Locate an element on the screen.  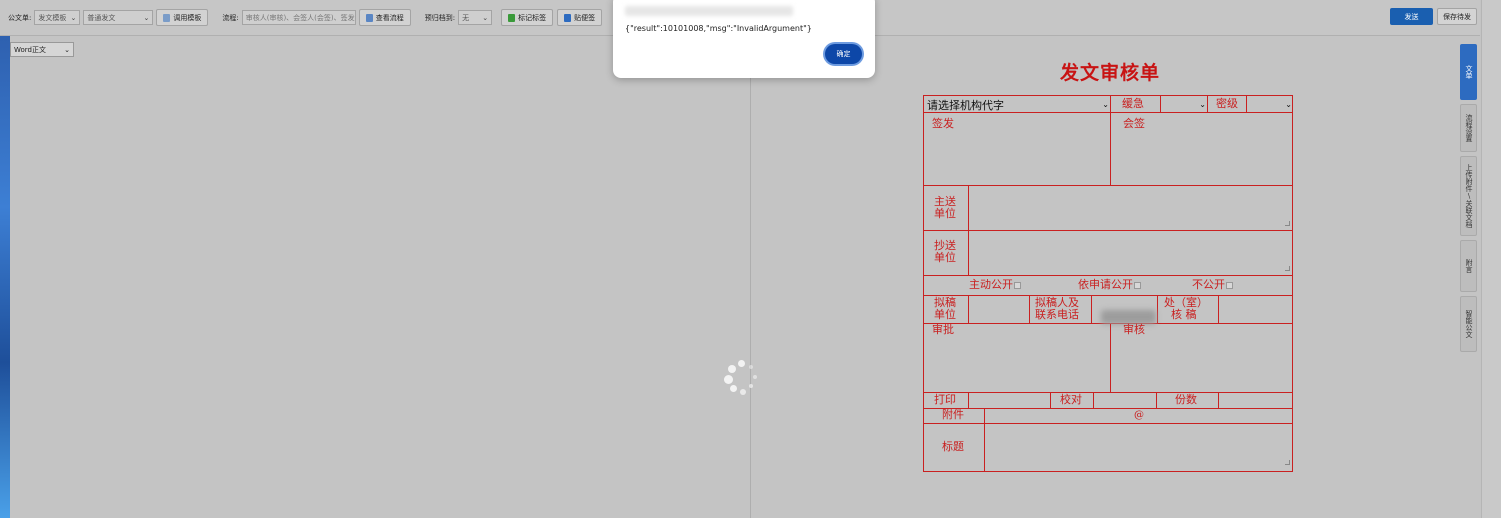
copy-send-textarea is located at coordinates (1131, 253).